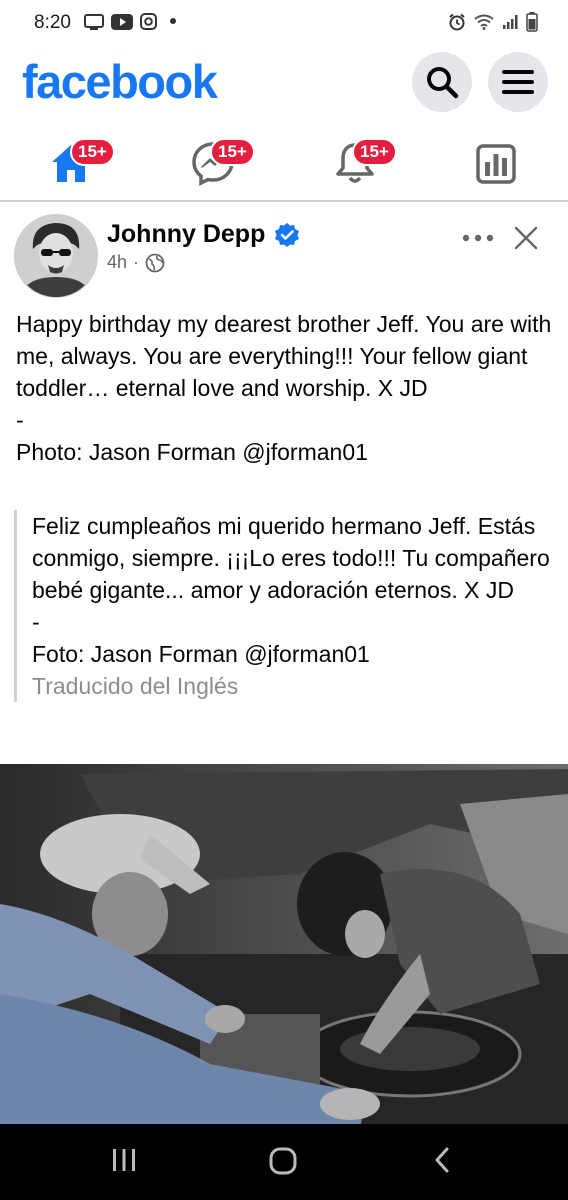 The image size is (568, 1200). I want to click on more-options-button, so click(478, 239).